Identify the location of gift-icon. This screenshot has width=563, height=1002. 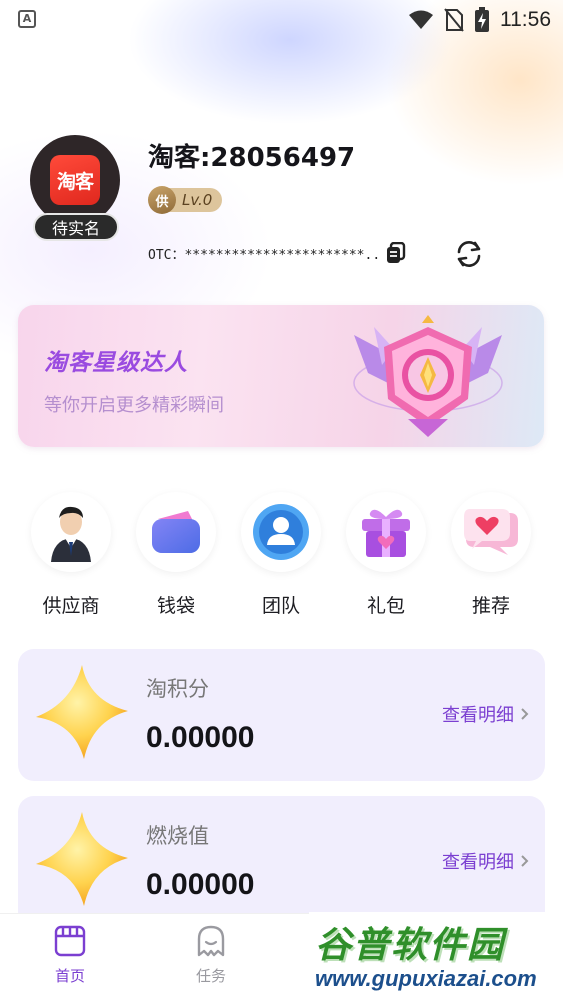
(386, 532).